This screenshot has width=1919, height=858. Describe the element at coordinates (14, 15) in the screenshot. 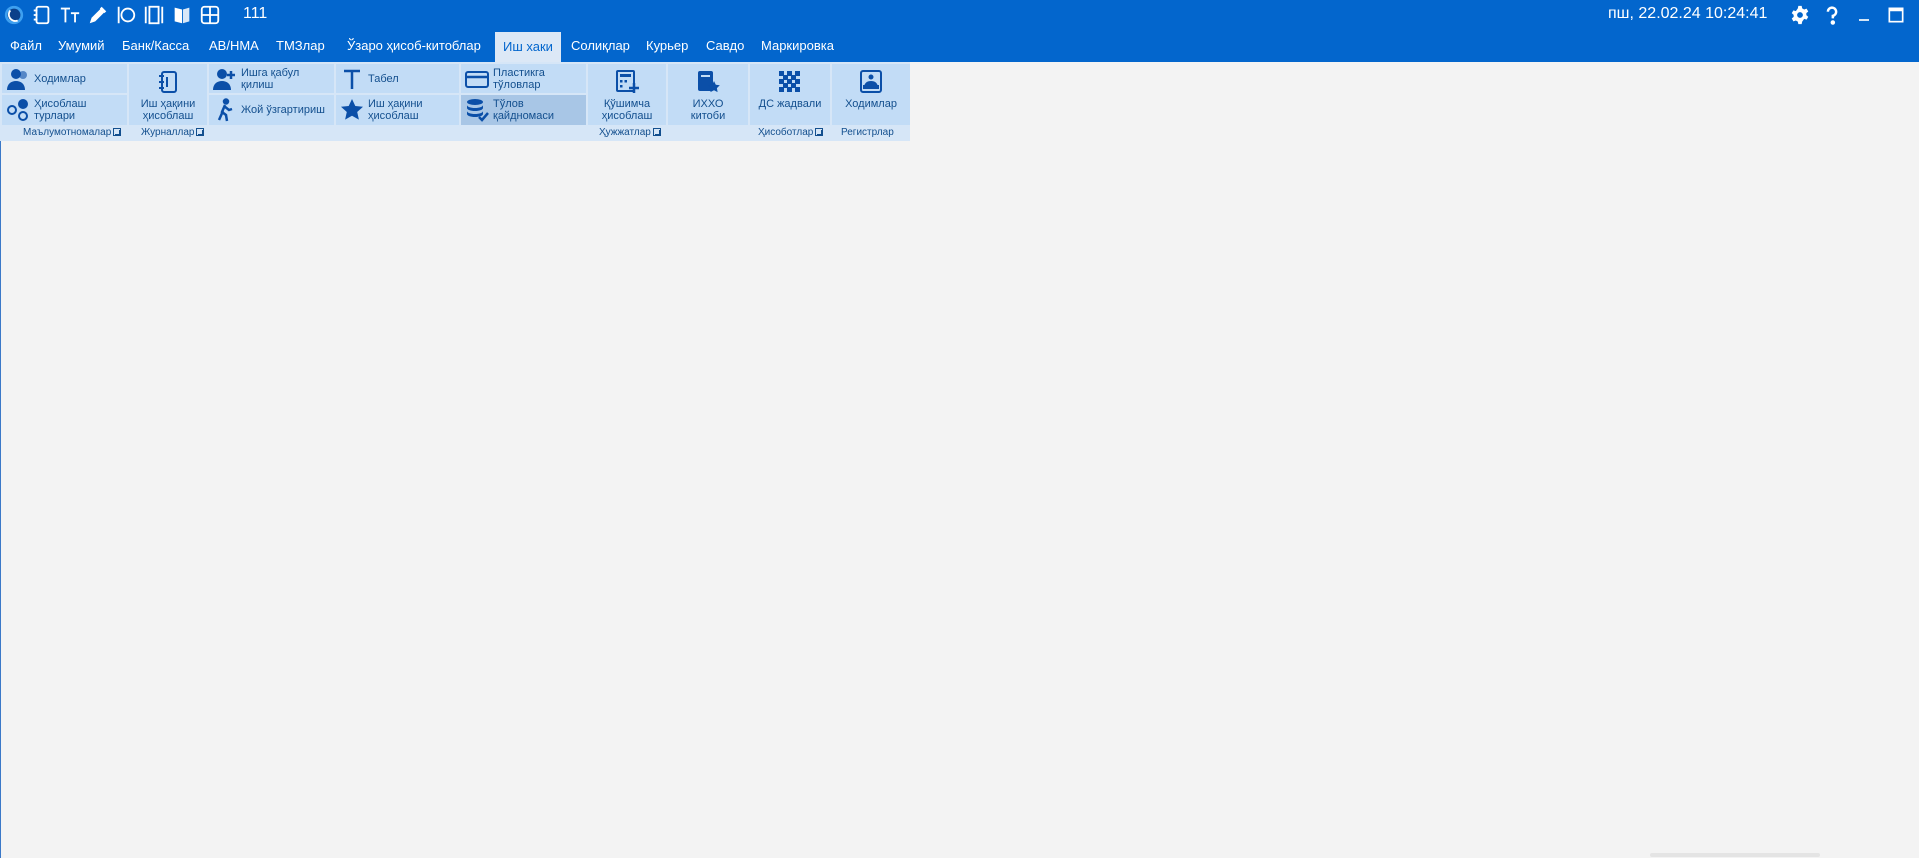

I see `app-logo-icon` at that location.